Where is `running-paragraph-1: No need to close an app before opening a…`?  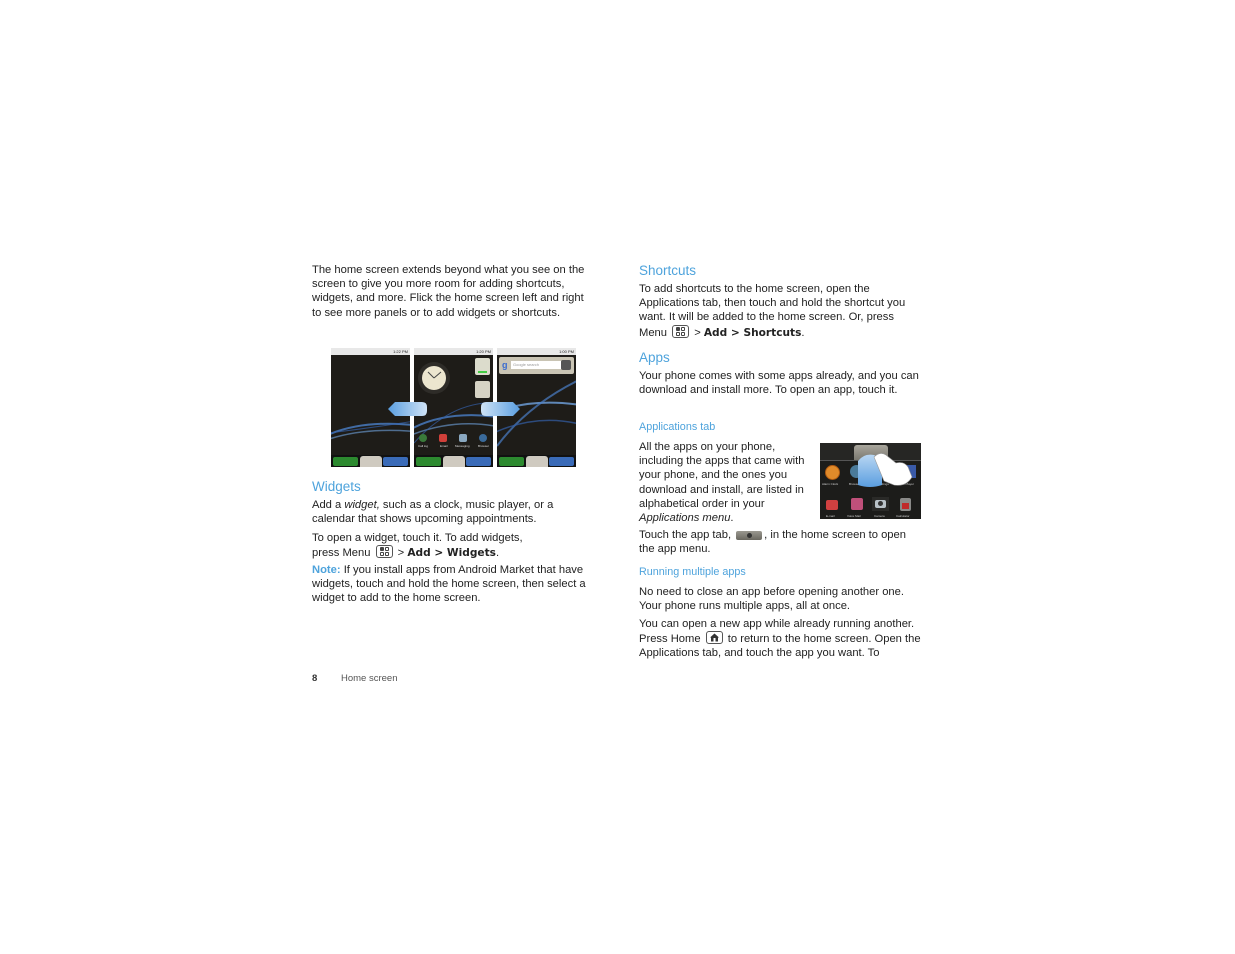 running-paragraph-1: No need to close an app before opening a… is located at coordinates (771, 599).